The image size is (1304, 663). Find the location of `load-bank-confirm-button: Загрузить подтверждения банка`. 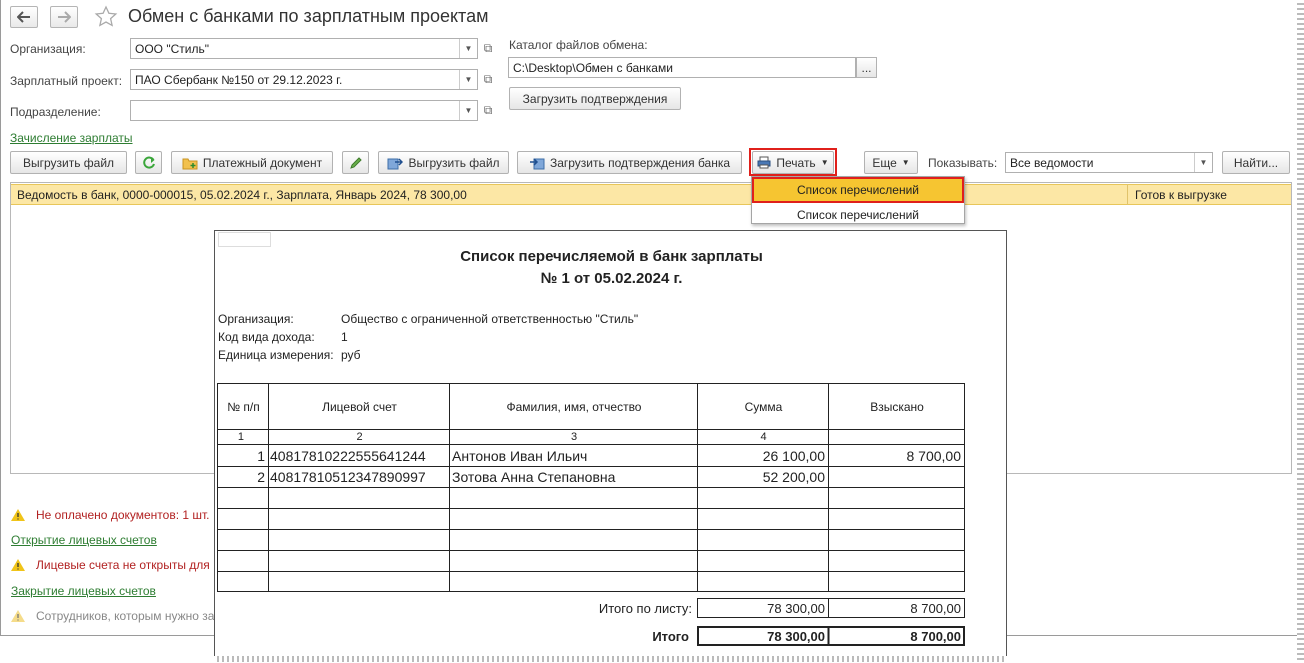

load-bank-confirm-button: Загрузить подтверждения банка is located at coordinates (629, 162).